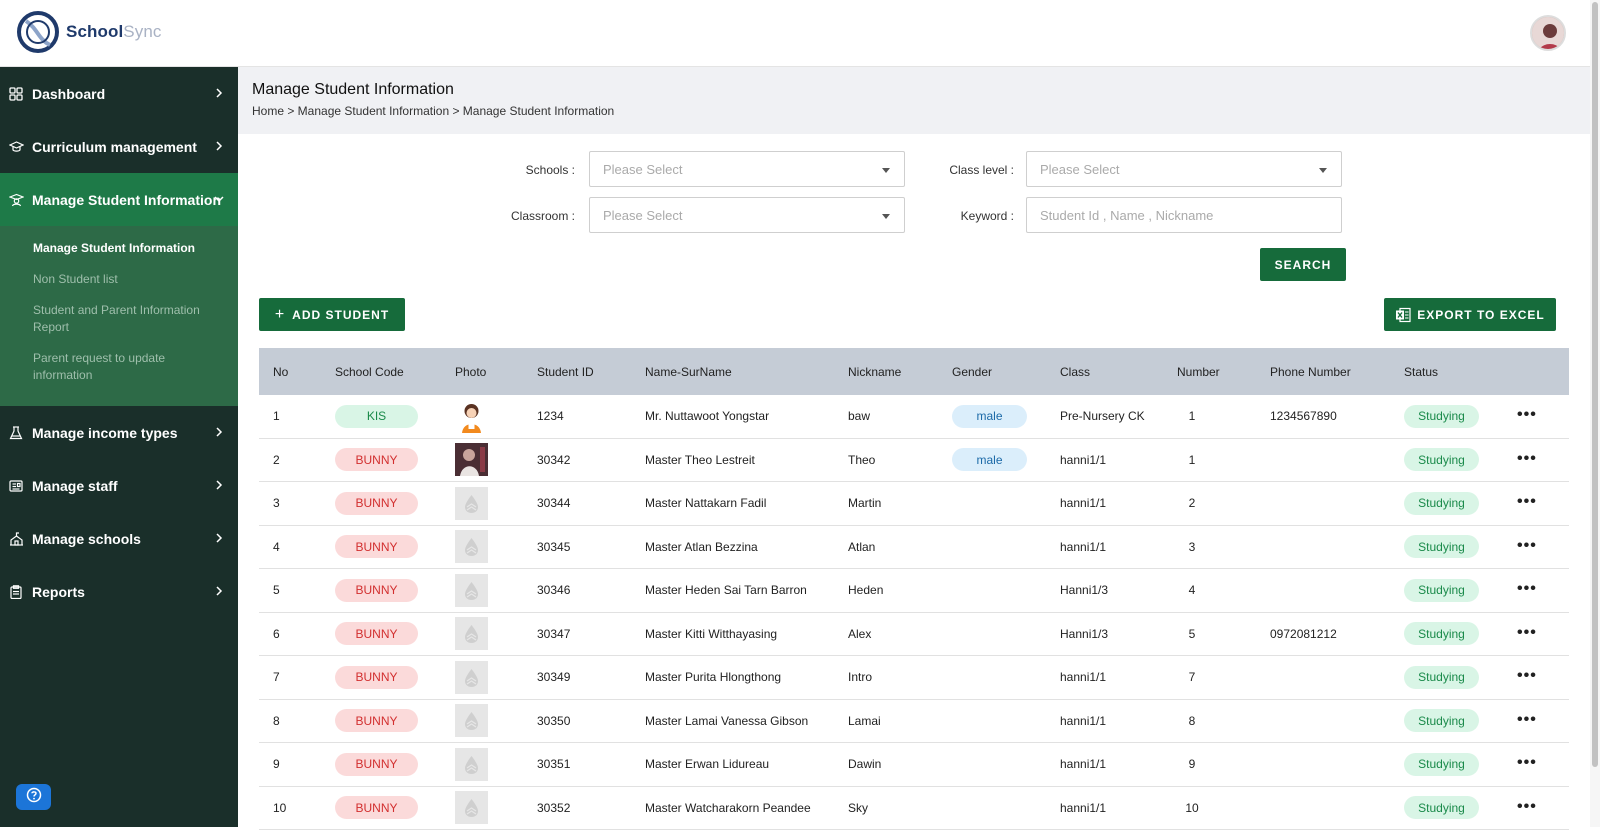 This screenshot has width=1600, height=830. Describe the element at coordinates (276, 721) in the screenshot. I see `cell-no: 8` at that location.